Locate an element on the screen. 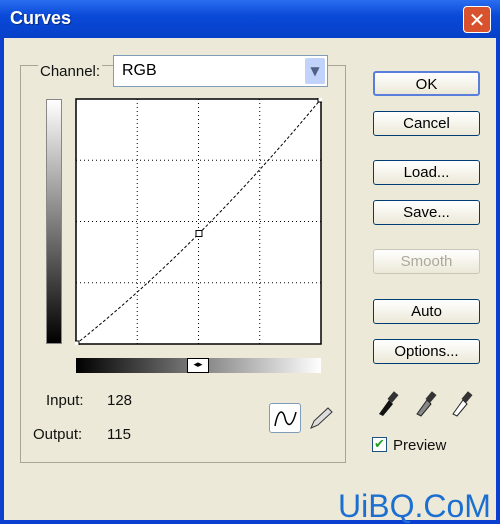 The width and height of the screenshot is (500, 524). eyedroppers is located at coordinates (426, 404).